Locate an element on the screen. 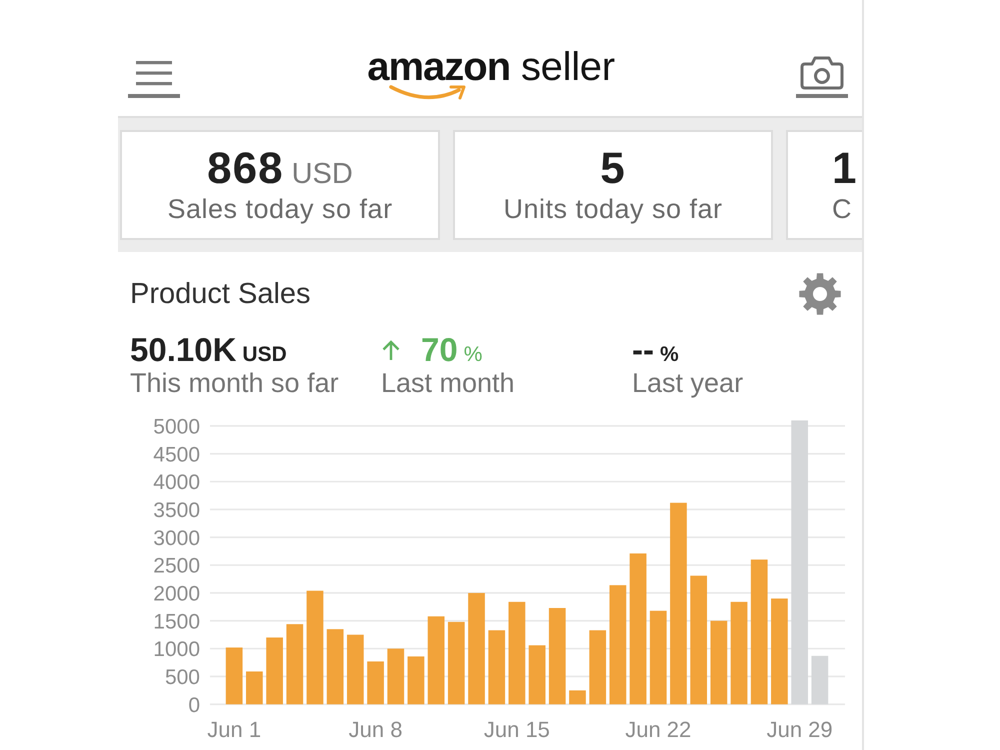 Image resolution: width=1000 pixels, height=750 pixels. y-axis-label: 5000 is located at coordinates (176, 426).